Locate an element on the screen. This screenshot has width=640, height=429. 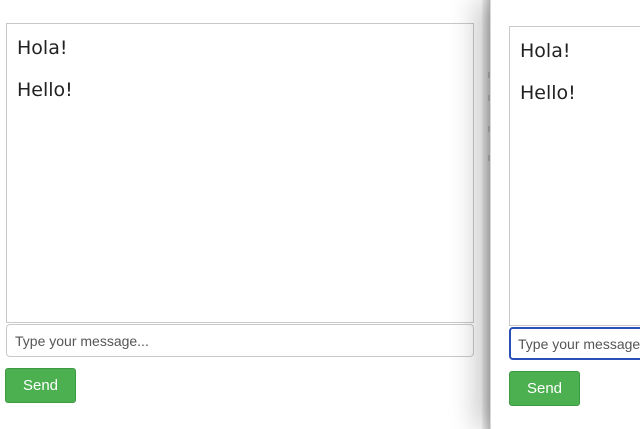
window-divider is located at coordinates (486, 214).